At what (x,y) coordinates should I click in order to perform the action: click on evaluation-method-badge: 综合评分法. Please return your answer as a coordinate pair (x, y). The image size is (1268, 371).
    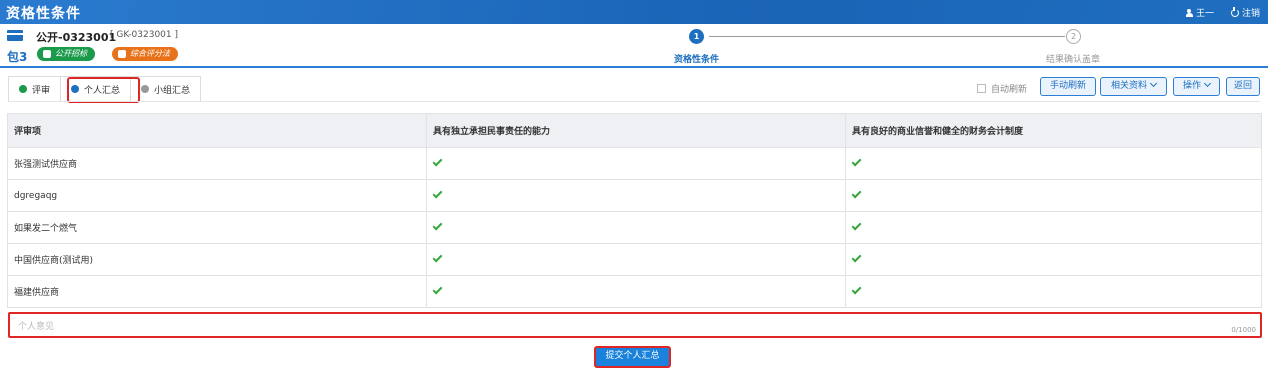
    Looking at the image, I should click on (145, 54).